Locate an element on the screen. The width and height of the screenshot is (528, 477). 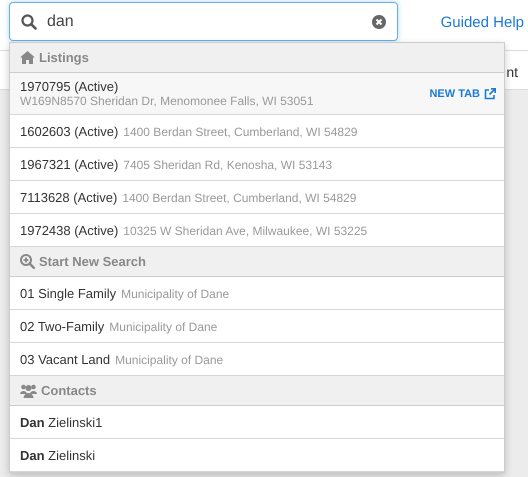
item-title: 1602603 (Active) is located at coordinates (69, 131).